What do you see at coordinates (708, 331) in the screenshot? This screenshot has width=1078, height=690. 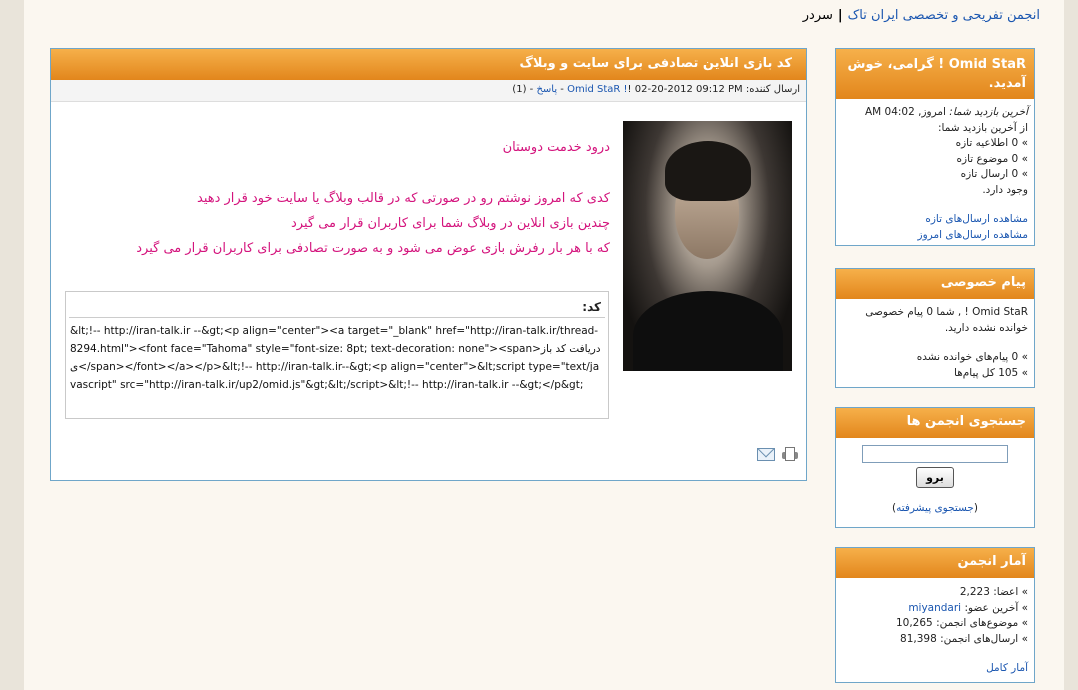 I see `image-shirt` at bounding box center [708, 331].